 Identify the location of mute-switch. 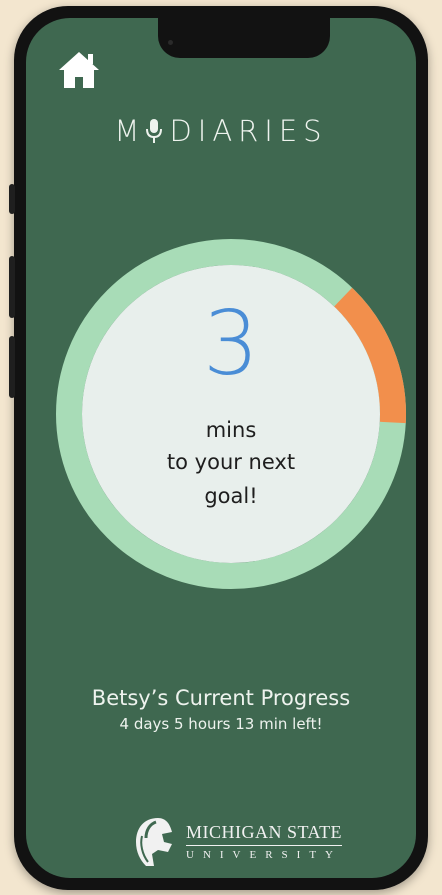
(12, 199).